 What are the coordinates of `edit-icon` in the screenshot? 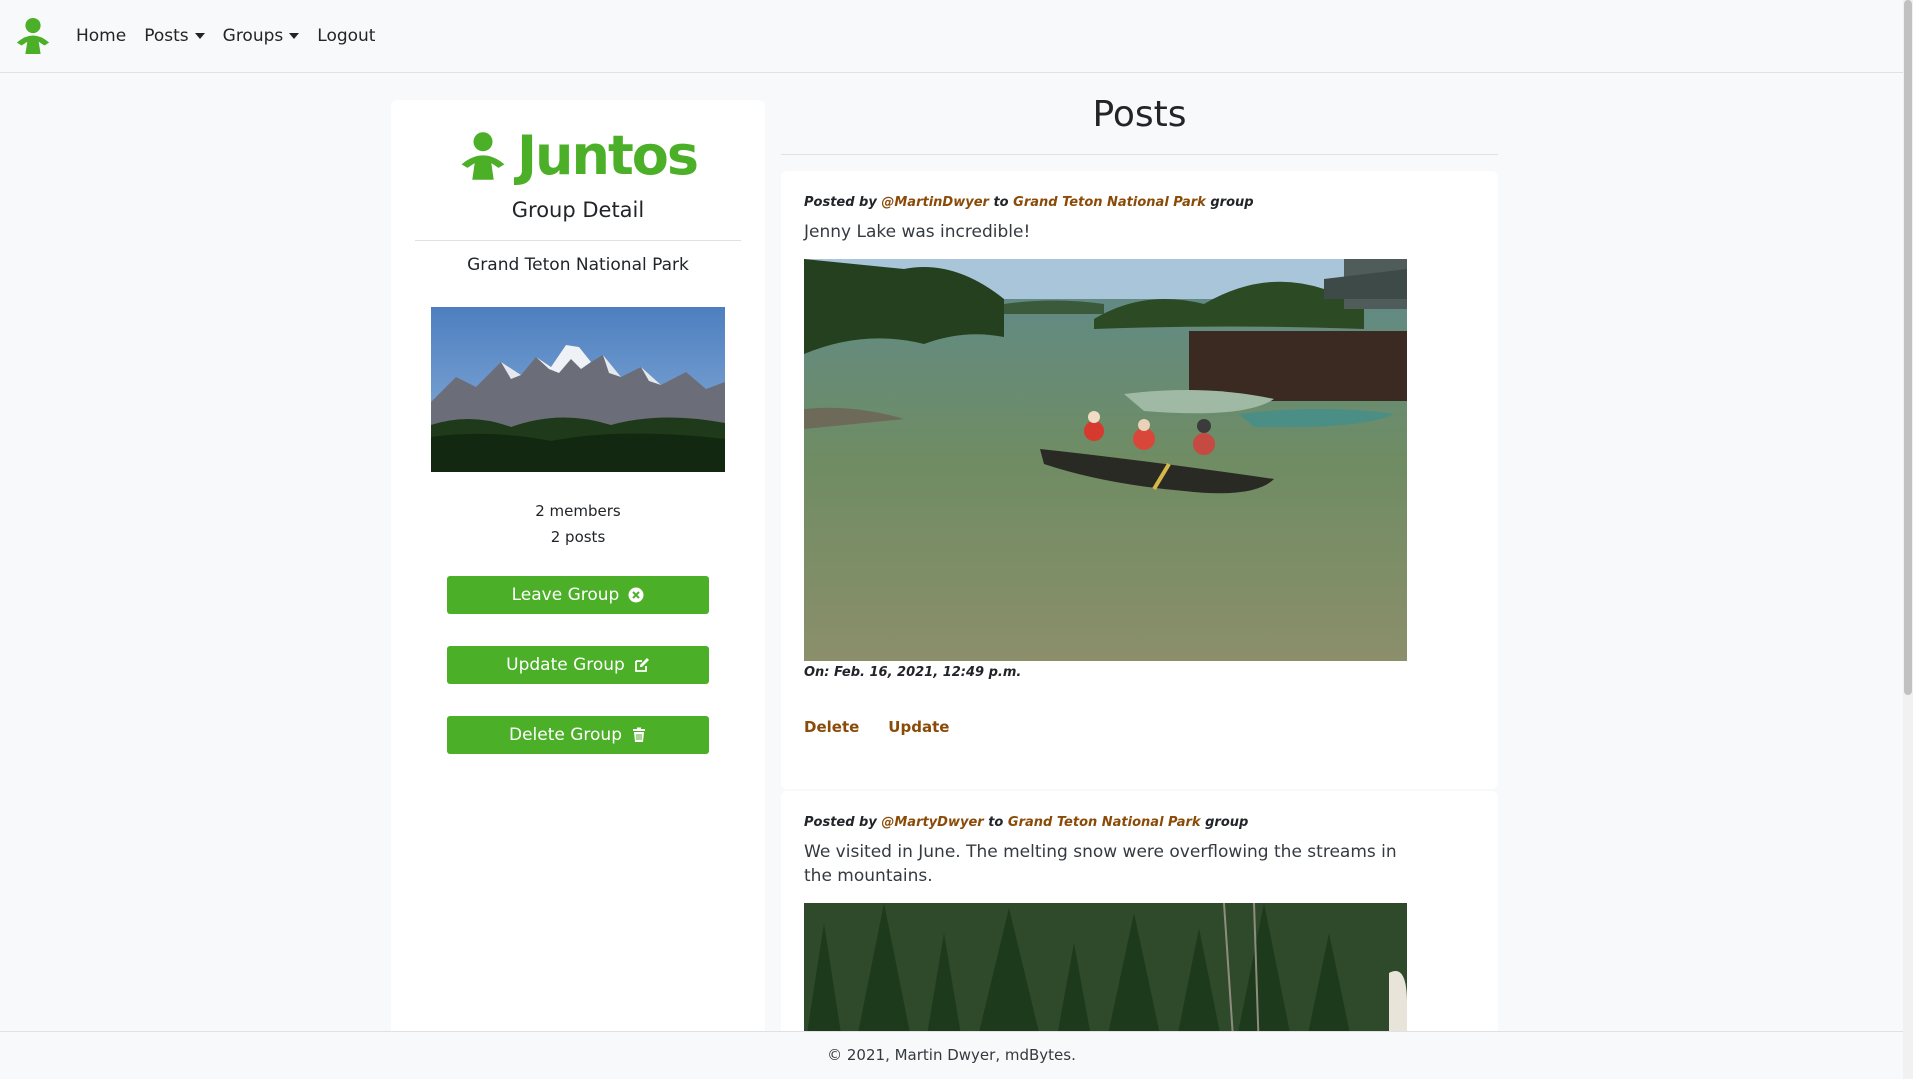 It's located at (641, 665).